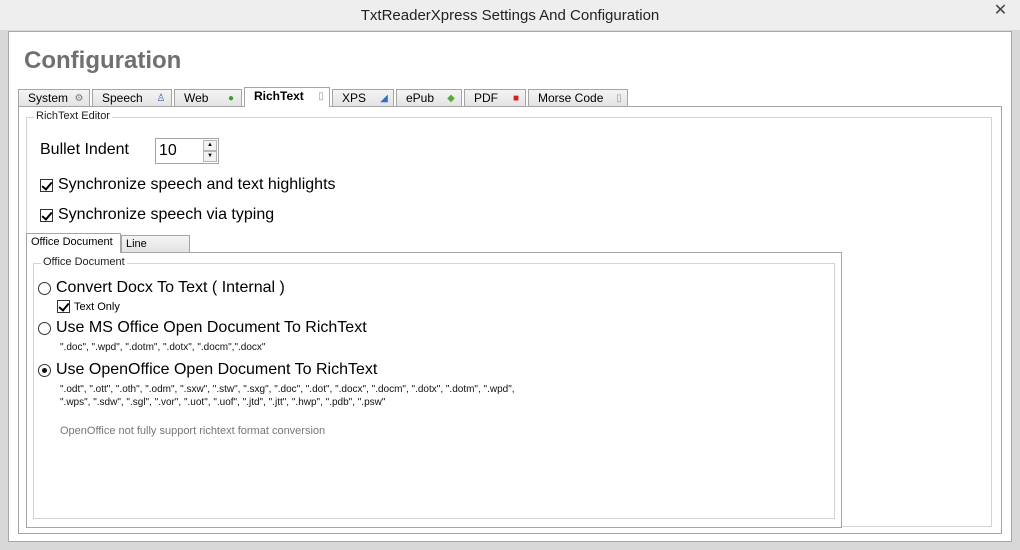 This screenshot has width=1020, height=550. Describe the element at coordinates (196, 98) in the screenshot. I see `tab-web-label: Web` at that location.